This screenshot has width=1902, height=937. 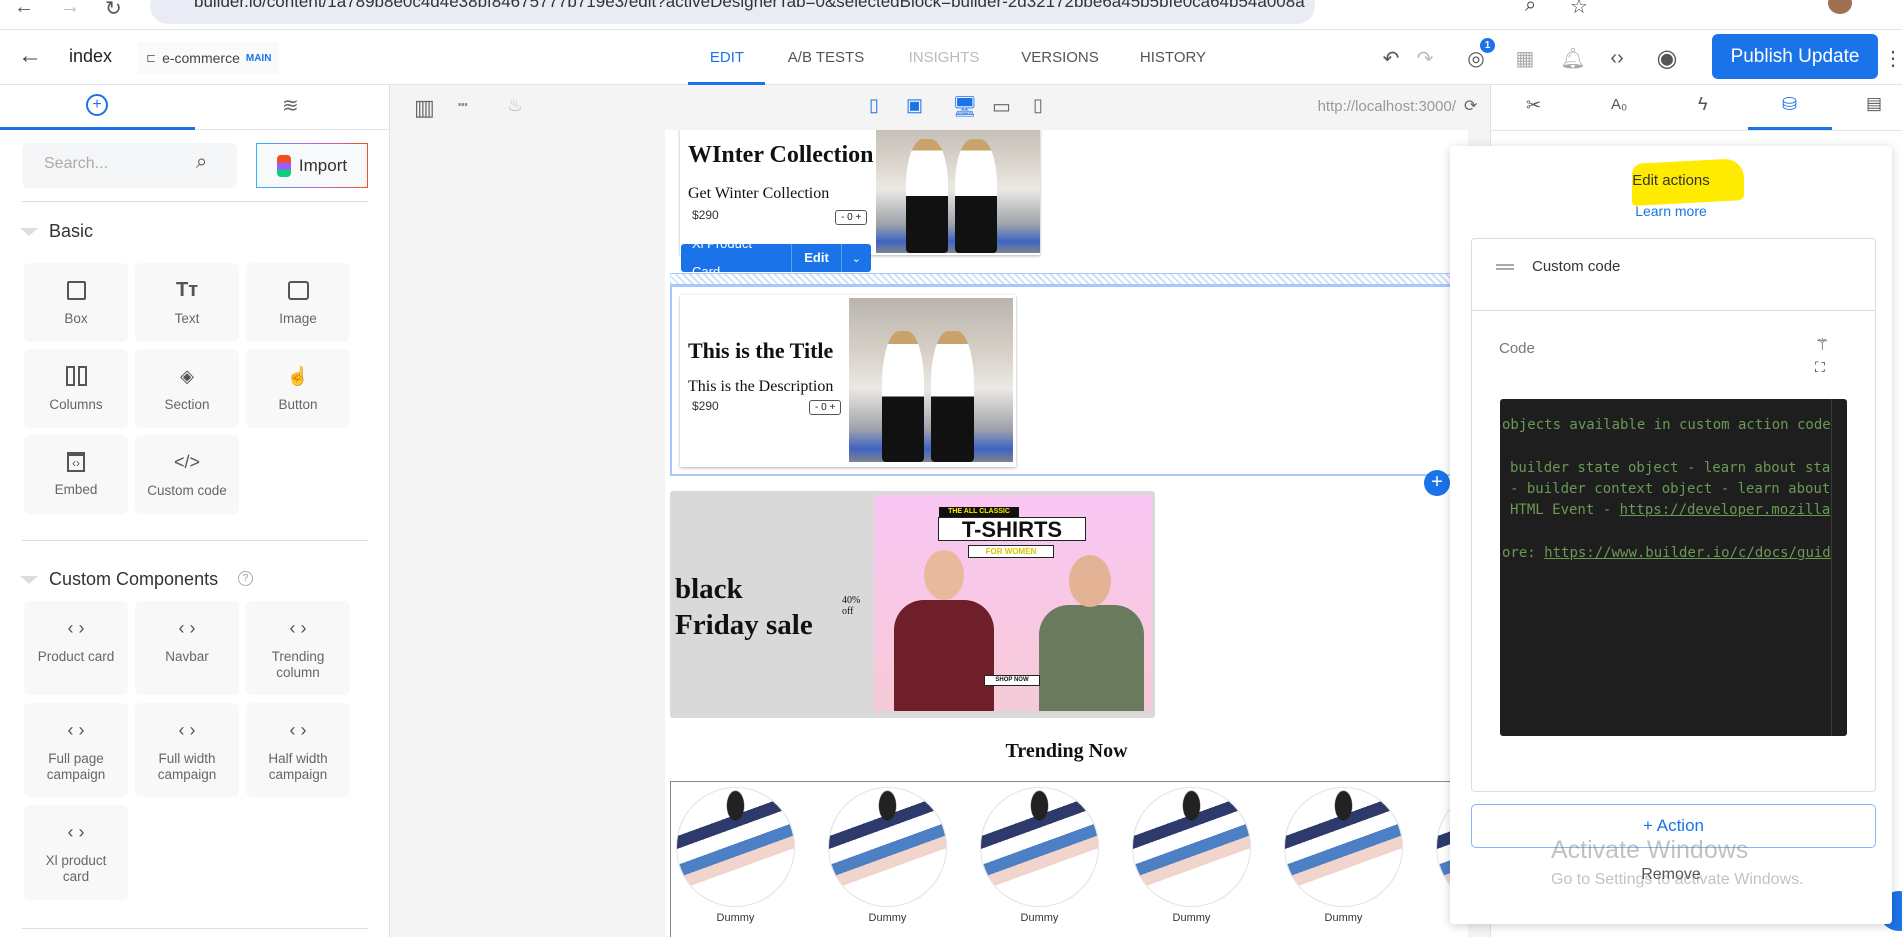 What do you see at coordinates (424, 108) in the screenshot?
I see `columns-view-icon: ▥` at bounding box center [424, 108].